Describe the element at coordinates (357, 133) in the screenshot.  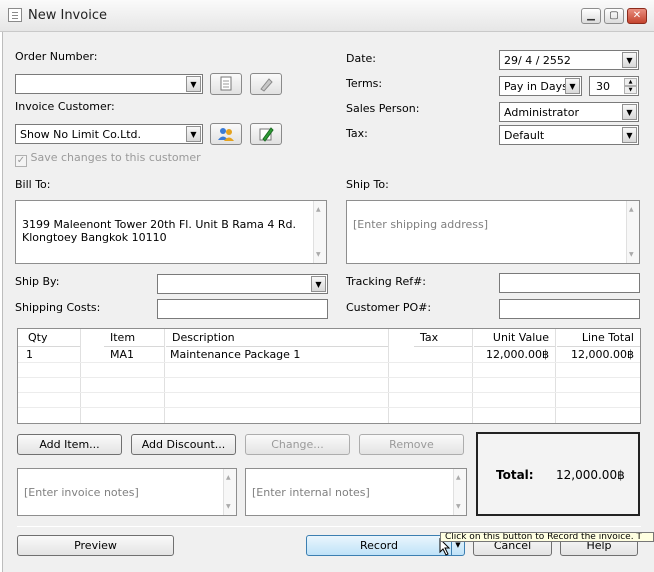
I see `tax-label: Tax:` at that location.